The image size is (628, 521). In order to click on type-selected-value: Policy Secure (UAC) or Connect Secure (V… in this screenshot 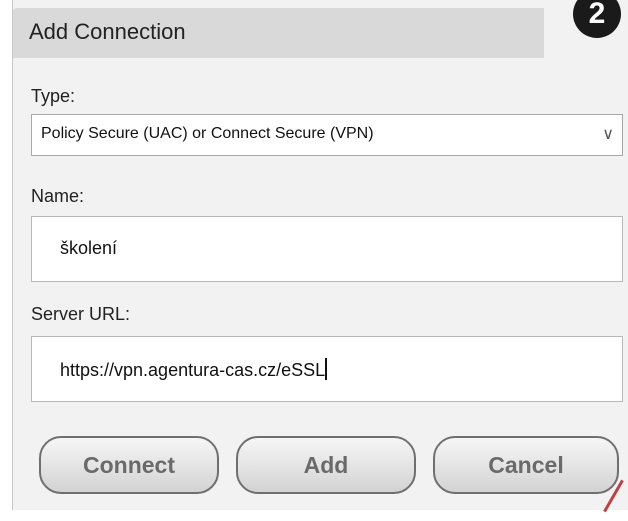, I will do `click(207, 133)`.